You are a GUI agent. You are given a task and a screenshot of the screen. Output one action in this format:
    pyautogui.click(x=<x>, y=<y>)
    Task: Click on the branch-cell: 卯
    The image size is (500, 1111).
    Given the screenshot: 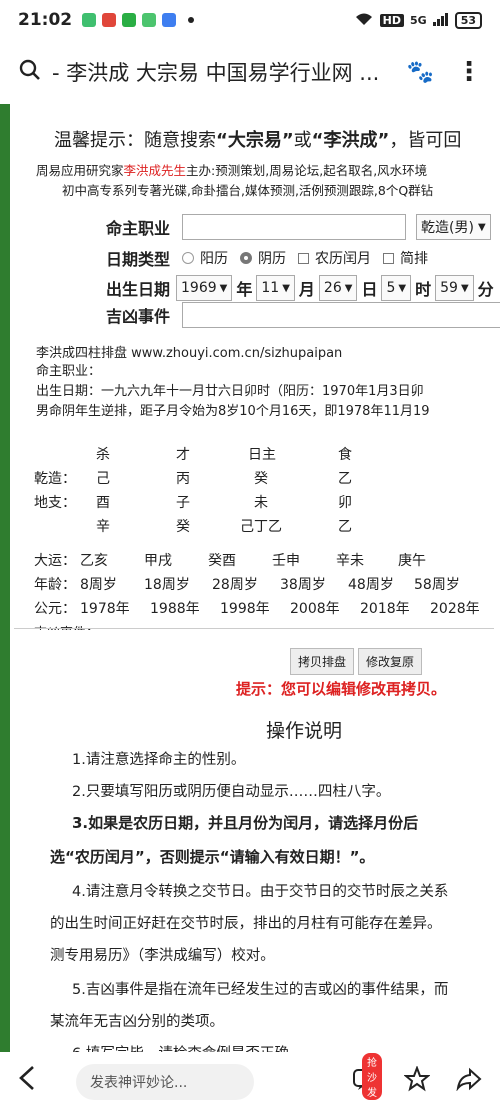 What is the action you would take?
    pyautogui.click(x=345, y=503)
    